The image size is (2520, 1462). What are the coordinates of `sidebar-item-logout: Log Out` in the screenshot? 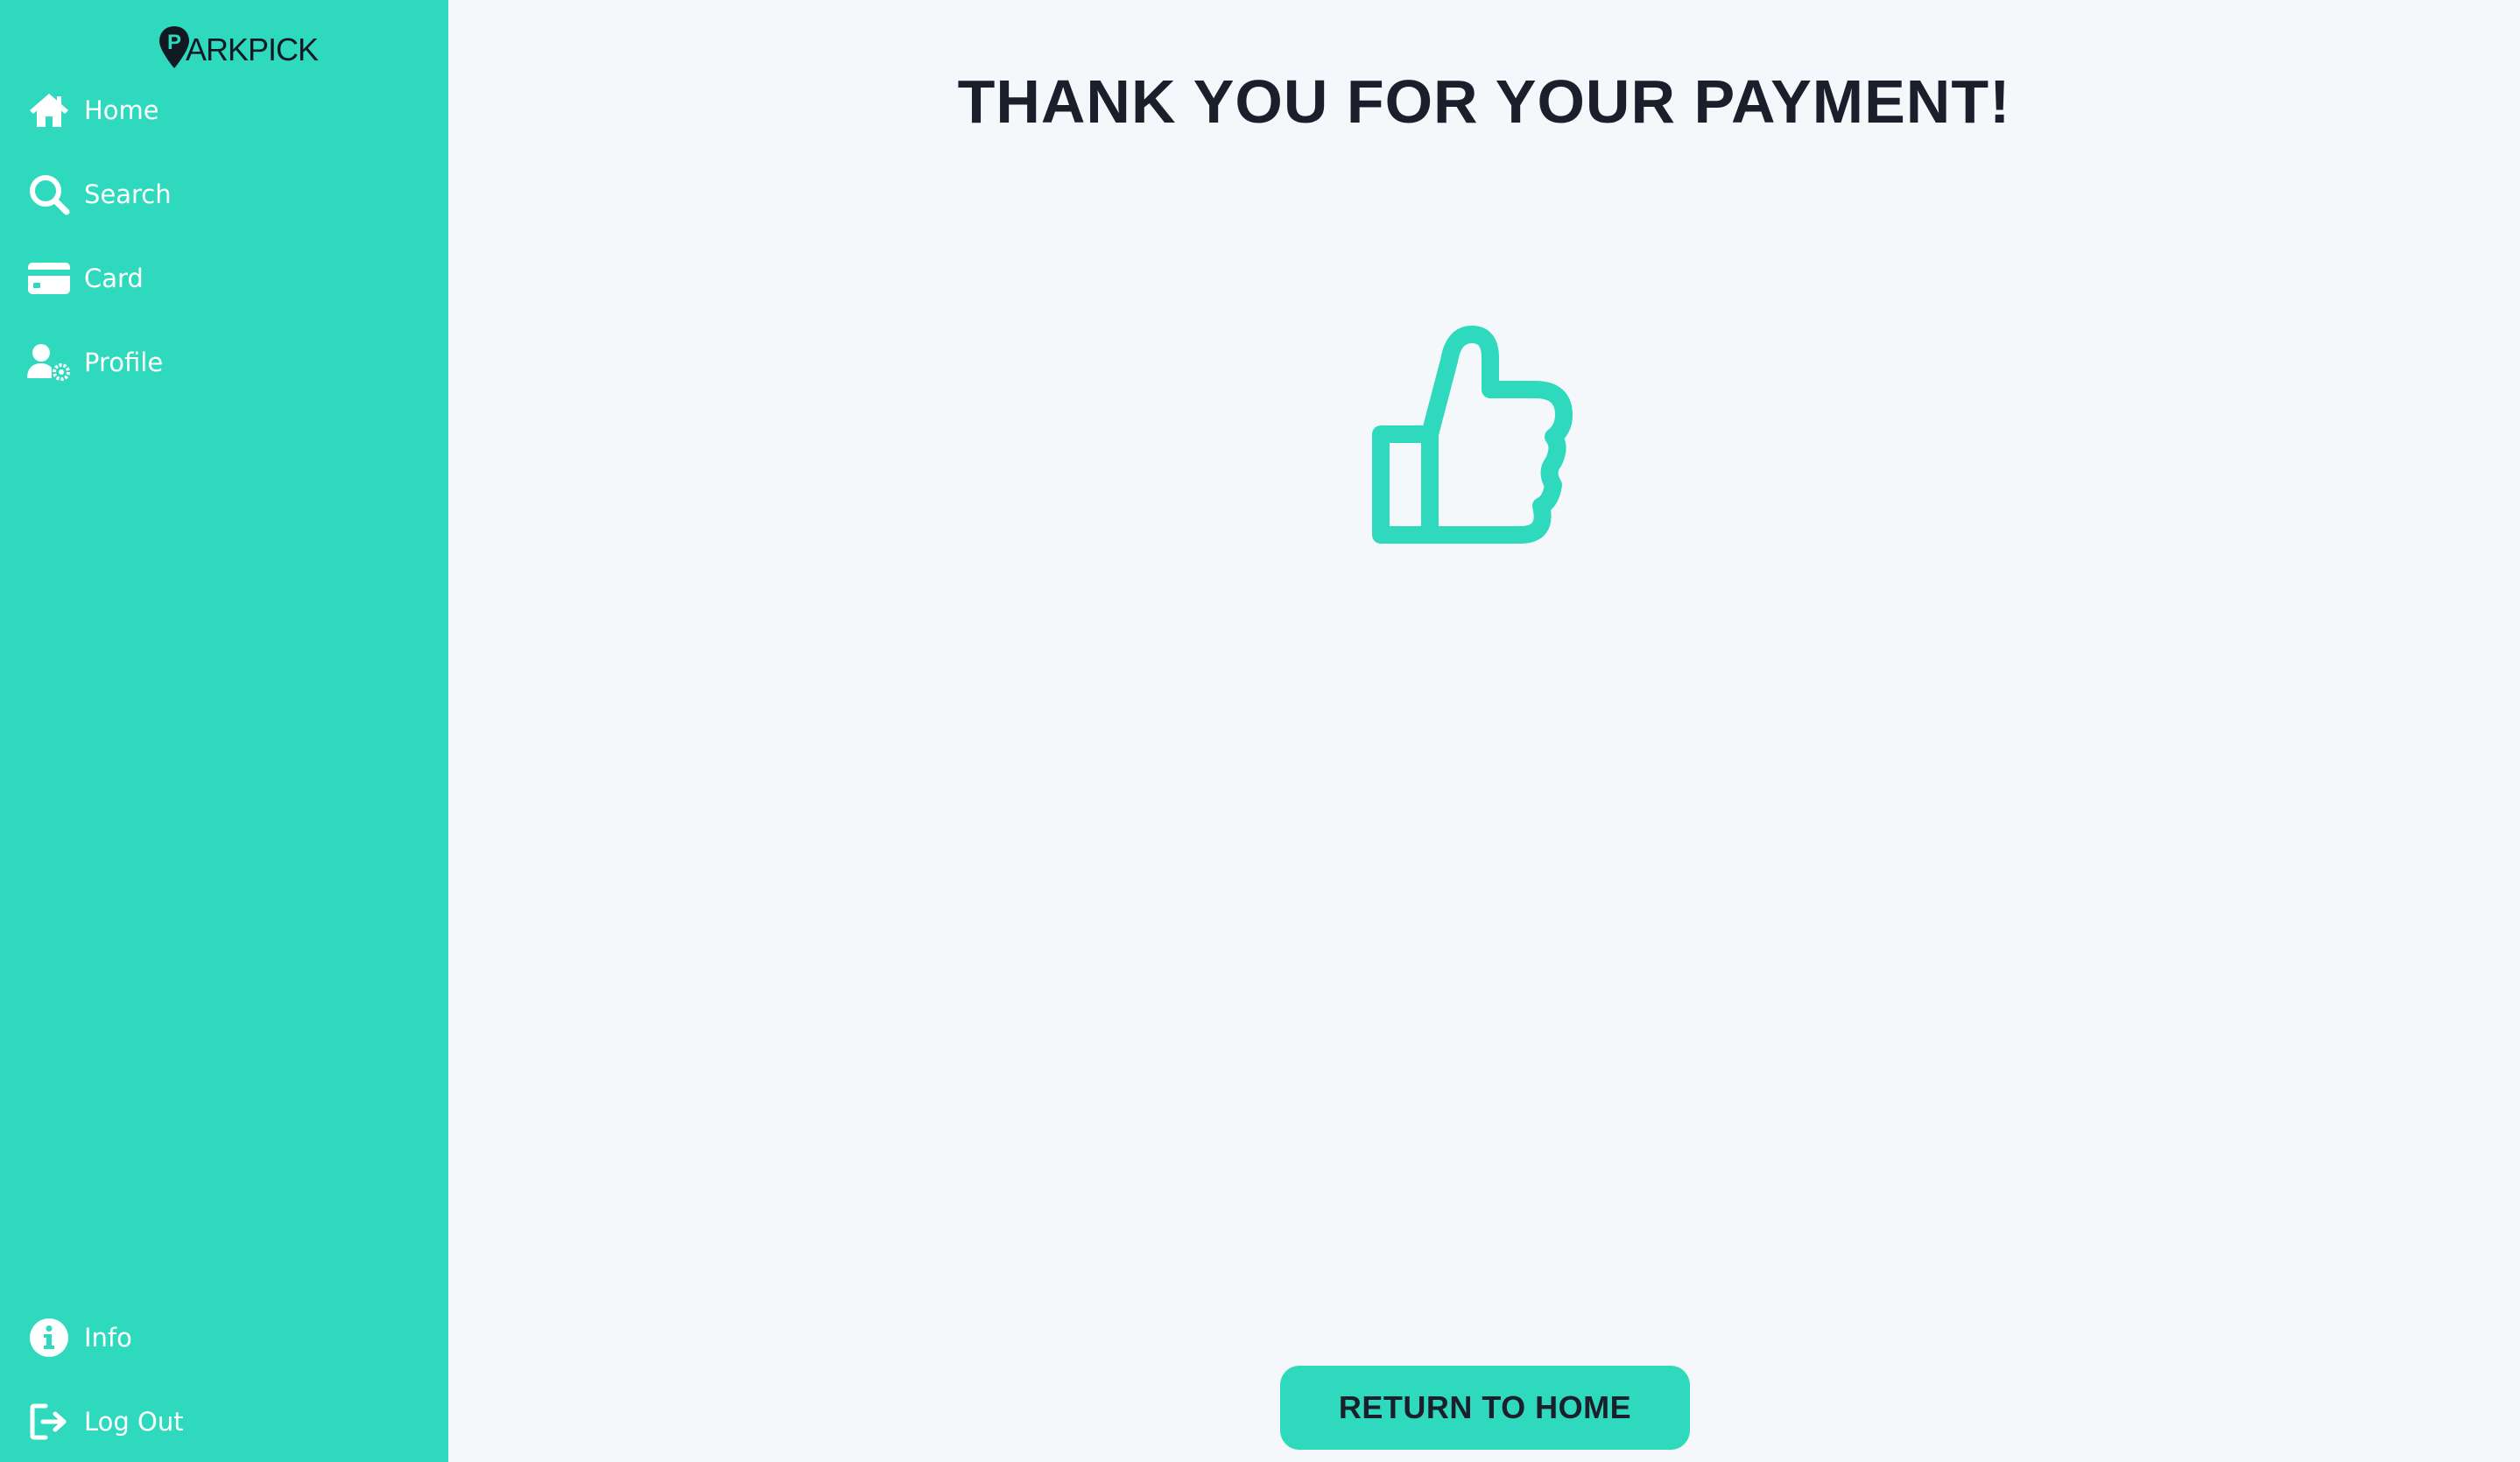 It's located at (224, 1422).